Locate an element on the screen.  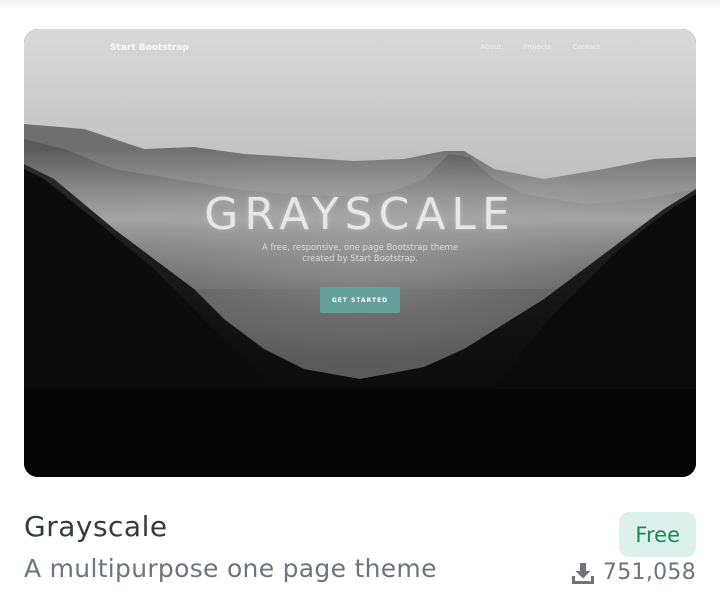
price-badge: Free is located at coordinates (657, 534).